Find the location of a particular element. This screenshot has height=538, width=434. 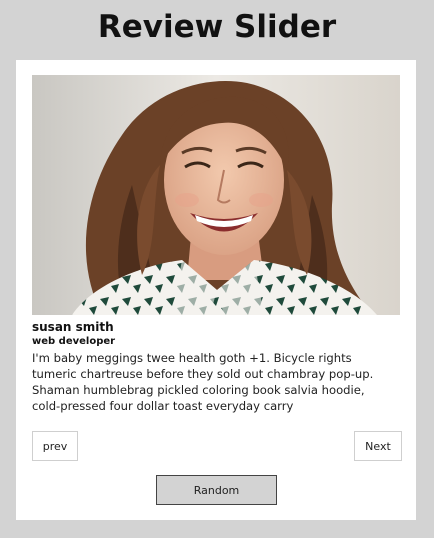

page-title: Review Slider is located at coordinates (217, 27).